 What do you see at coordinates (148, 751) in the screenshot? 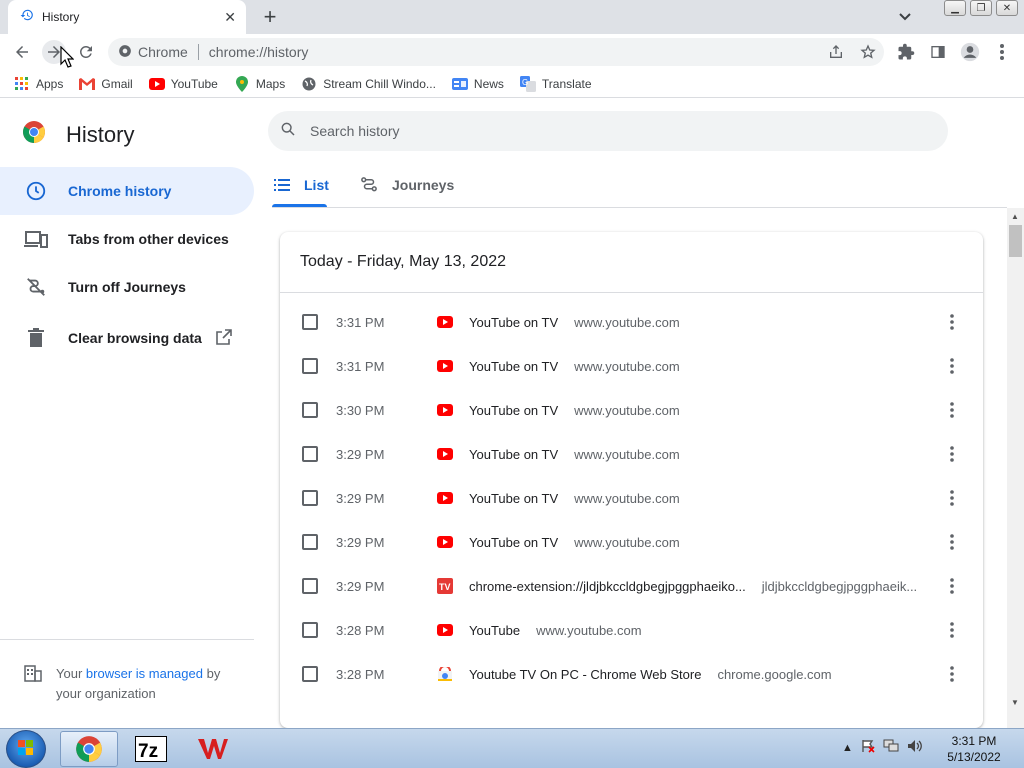
I see `svg-text: 7z` at bounding box center [148, 751].